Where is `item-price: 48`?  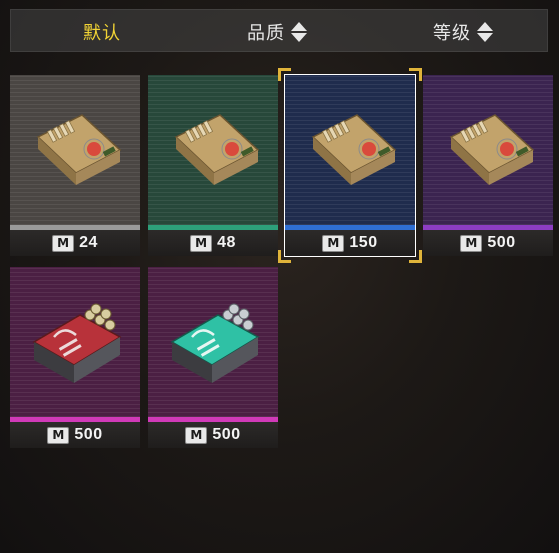
item-price: 48 is located at coordinates (226, 242).